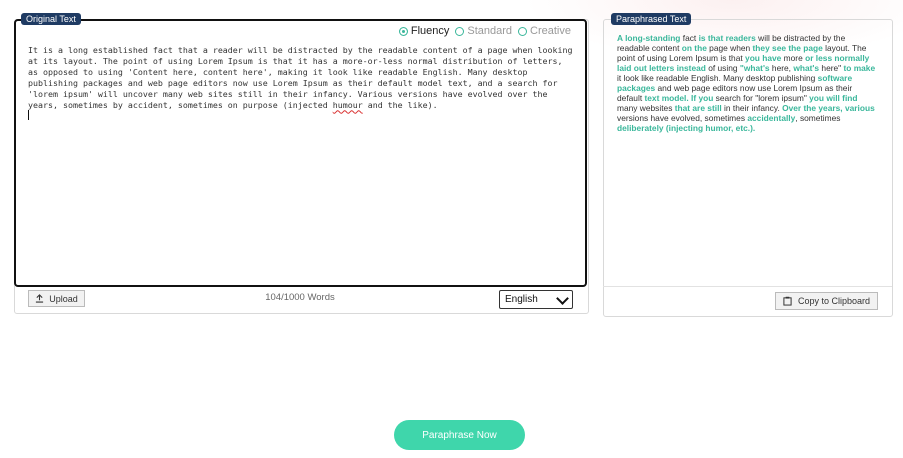 The height and width of the screenshot is (458, 903). I want to click on mode-label: Fluency, so click(430, 31).